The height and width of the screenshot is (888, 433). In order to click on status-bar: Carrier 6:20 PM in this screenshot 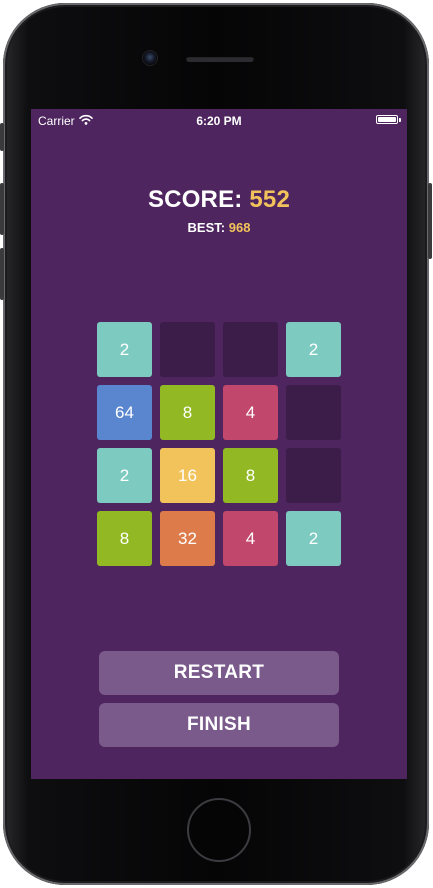, I will do `click(219, 120)`.